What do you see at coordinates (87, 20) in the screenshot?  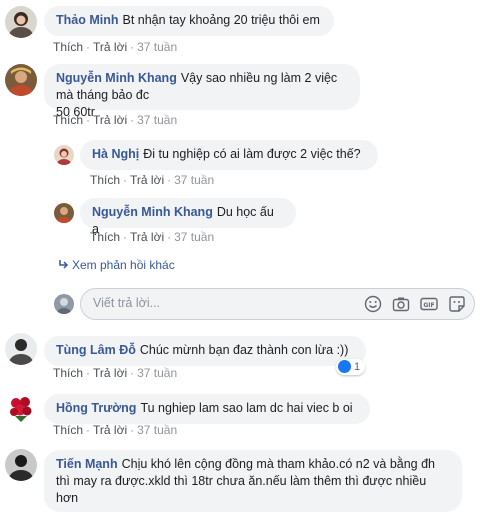 I see `author-name: Thảo Minh` at bounding box center [87, 20].